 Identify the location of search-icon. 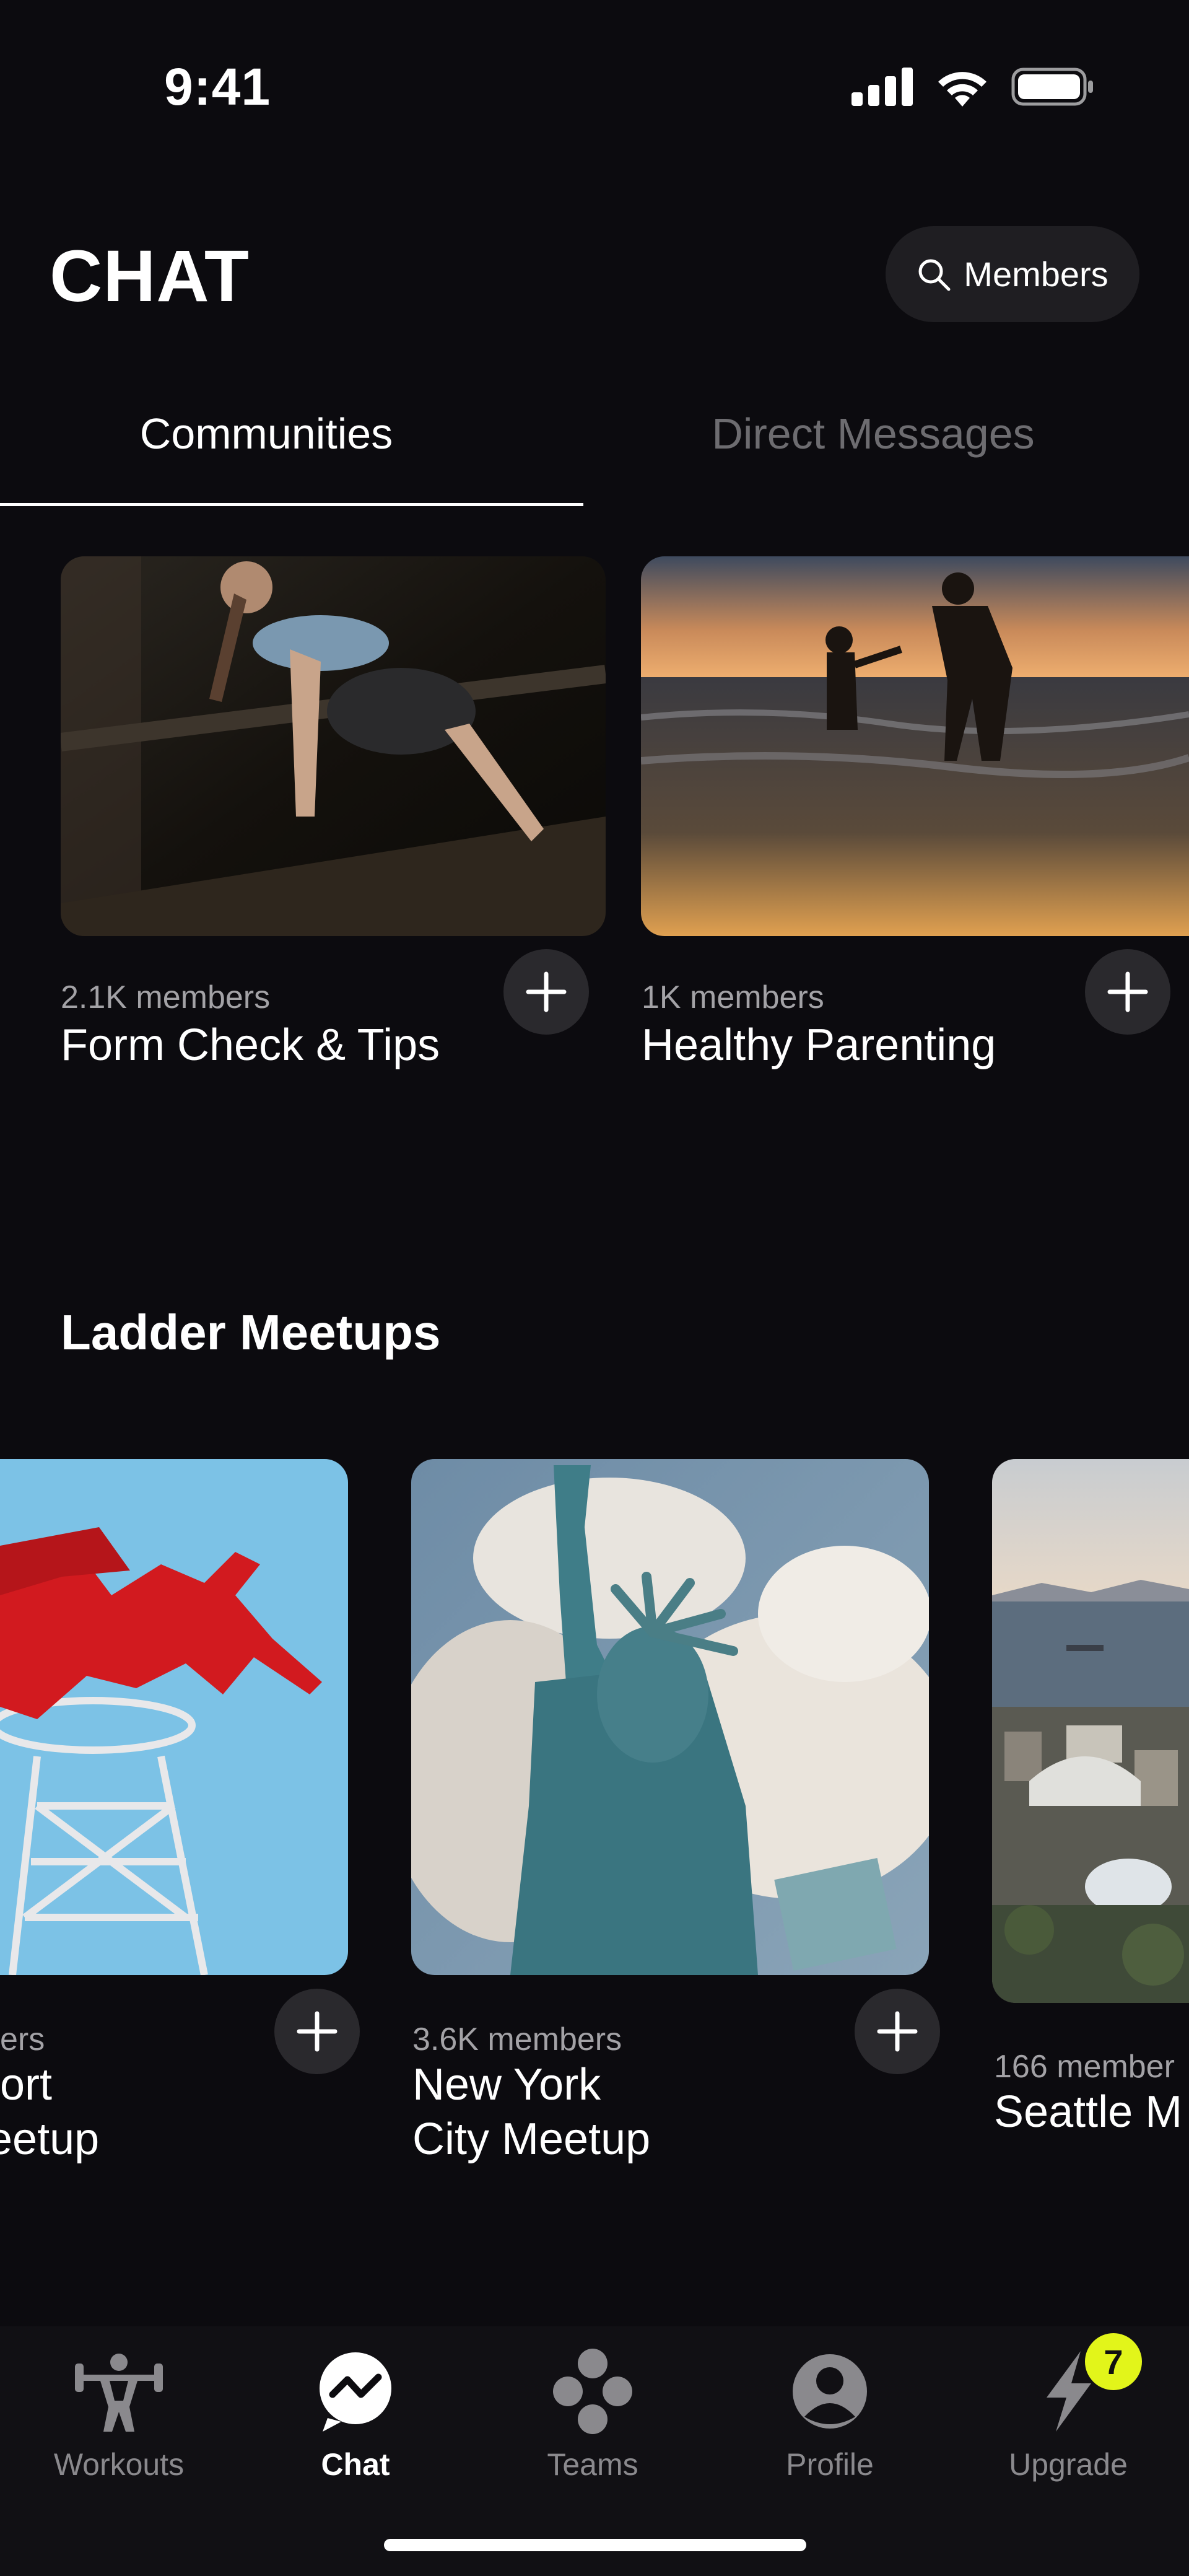
(934, 275).